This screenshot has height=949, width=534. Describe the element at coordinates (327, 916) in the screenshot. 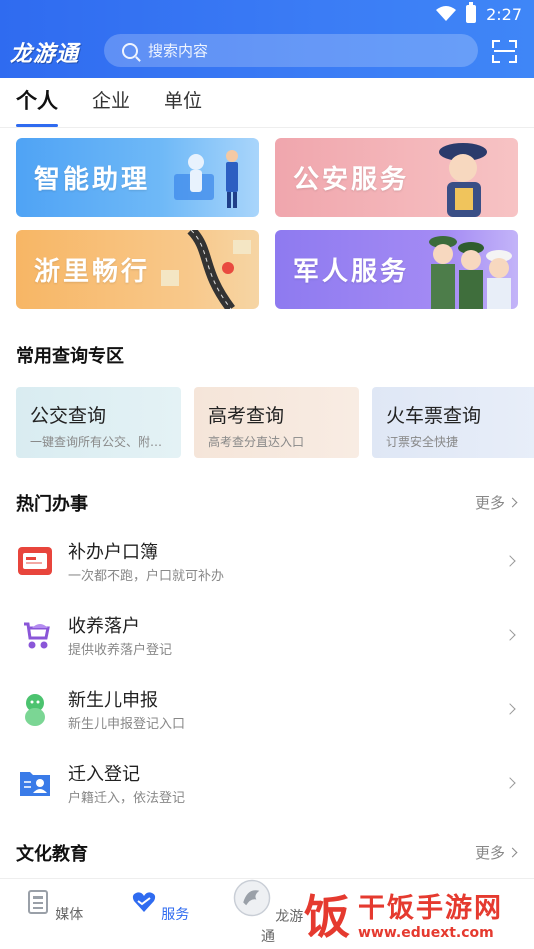

I see `watermark-logo: 饭` at that location.